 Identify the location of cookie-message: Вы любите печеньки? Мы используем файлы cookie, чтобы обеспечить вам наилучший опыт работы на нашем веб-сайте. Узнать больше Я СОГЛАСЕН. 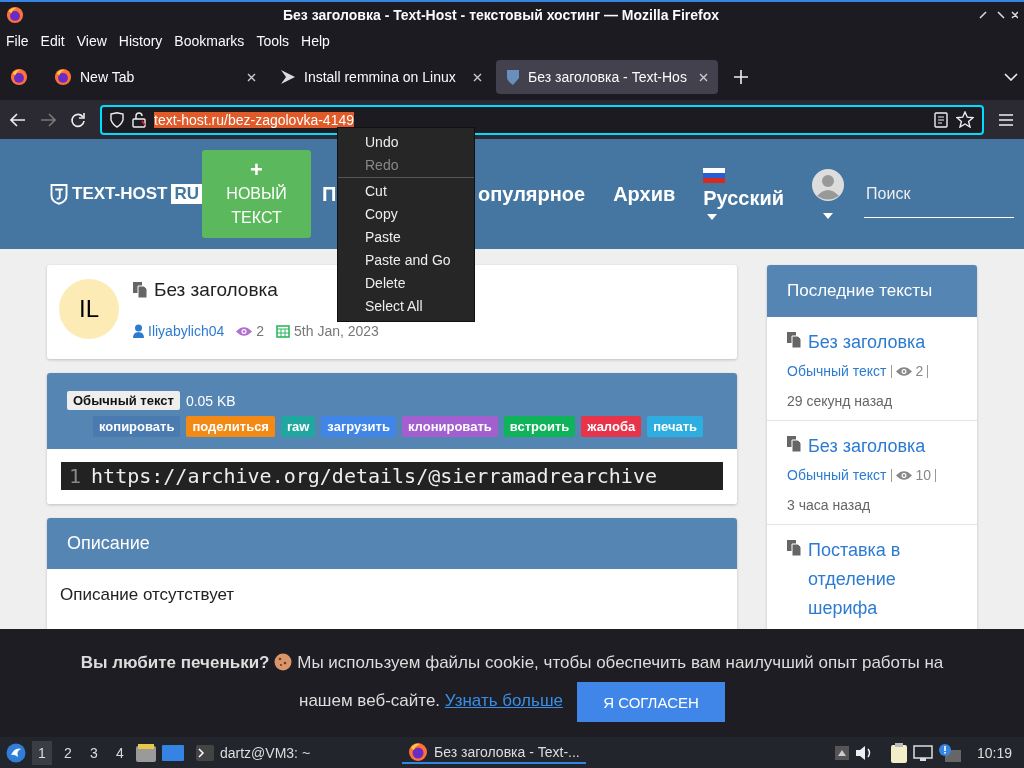
(512, 683).